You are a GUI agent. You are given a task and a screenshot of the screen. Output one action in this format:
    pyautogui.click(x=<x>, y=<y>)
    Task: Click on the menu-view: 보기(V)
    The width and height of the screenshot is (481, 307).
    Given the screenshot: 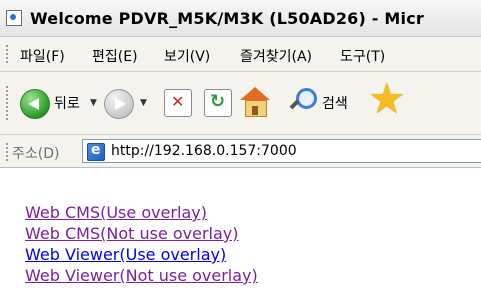 What is the action you would take?
    pyautogui.click(x=187, y=56)
    